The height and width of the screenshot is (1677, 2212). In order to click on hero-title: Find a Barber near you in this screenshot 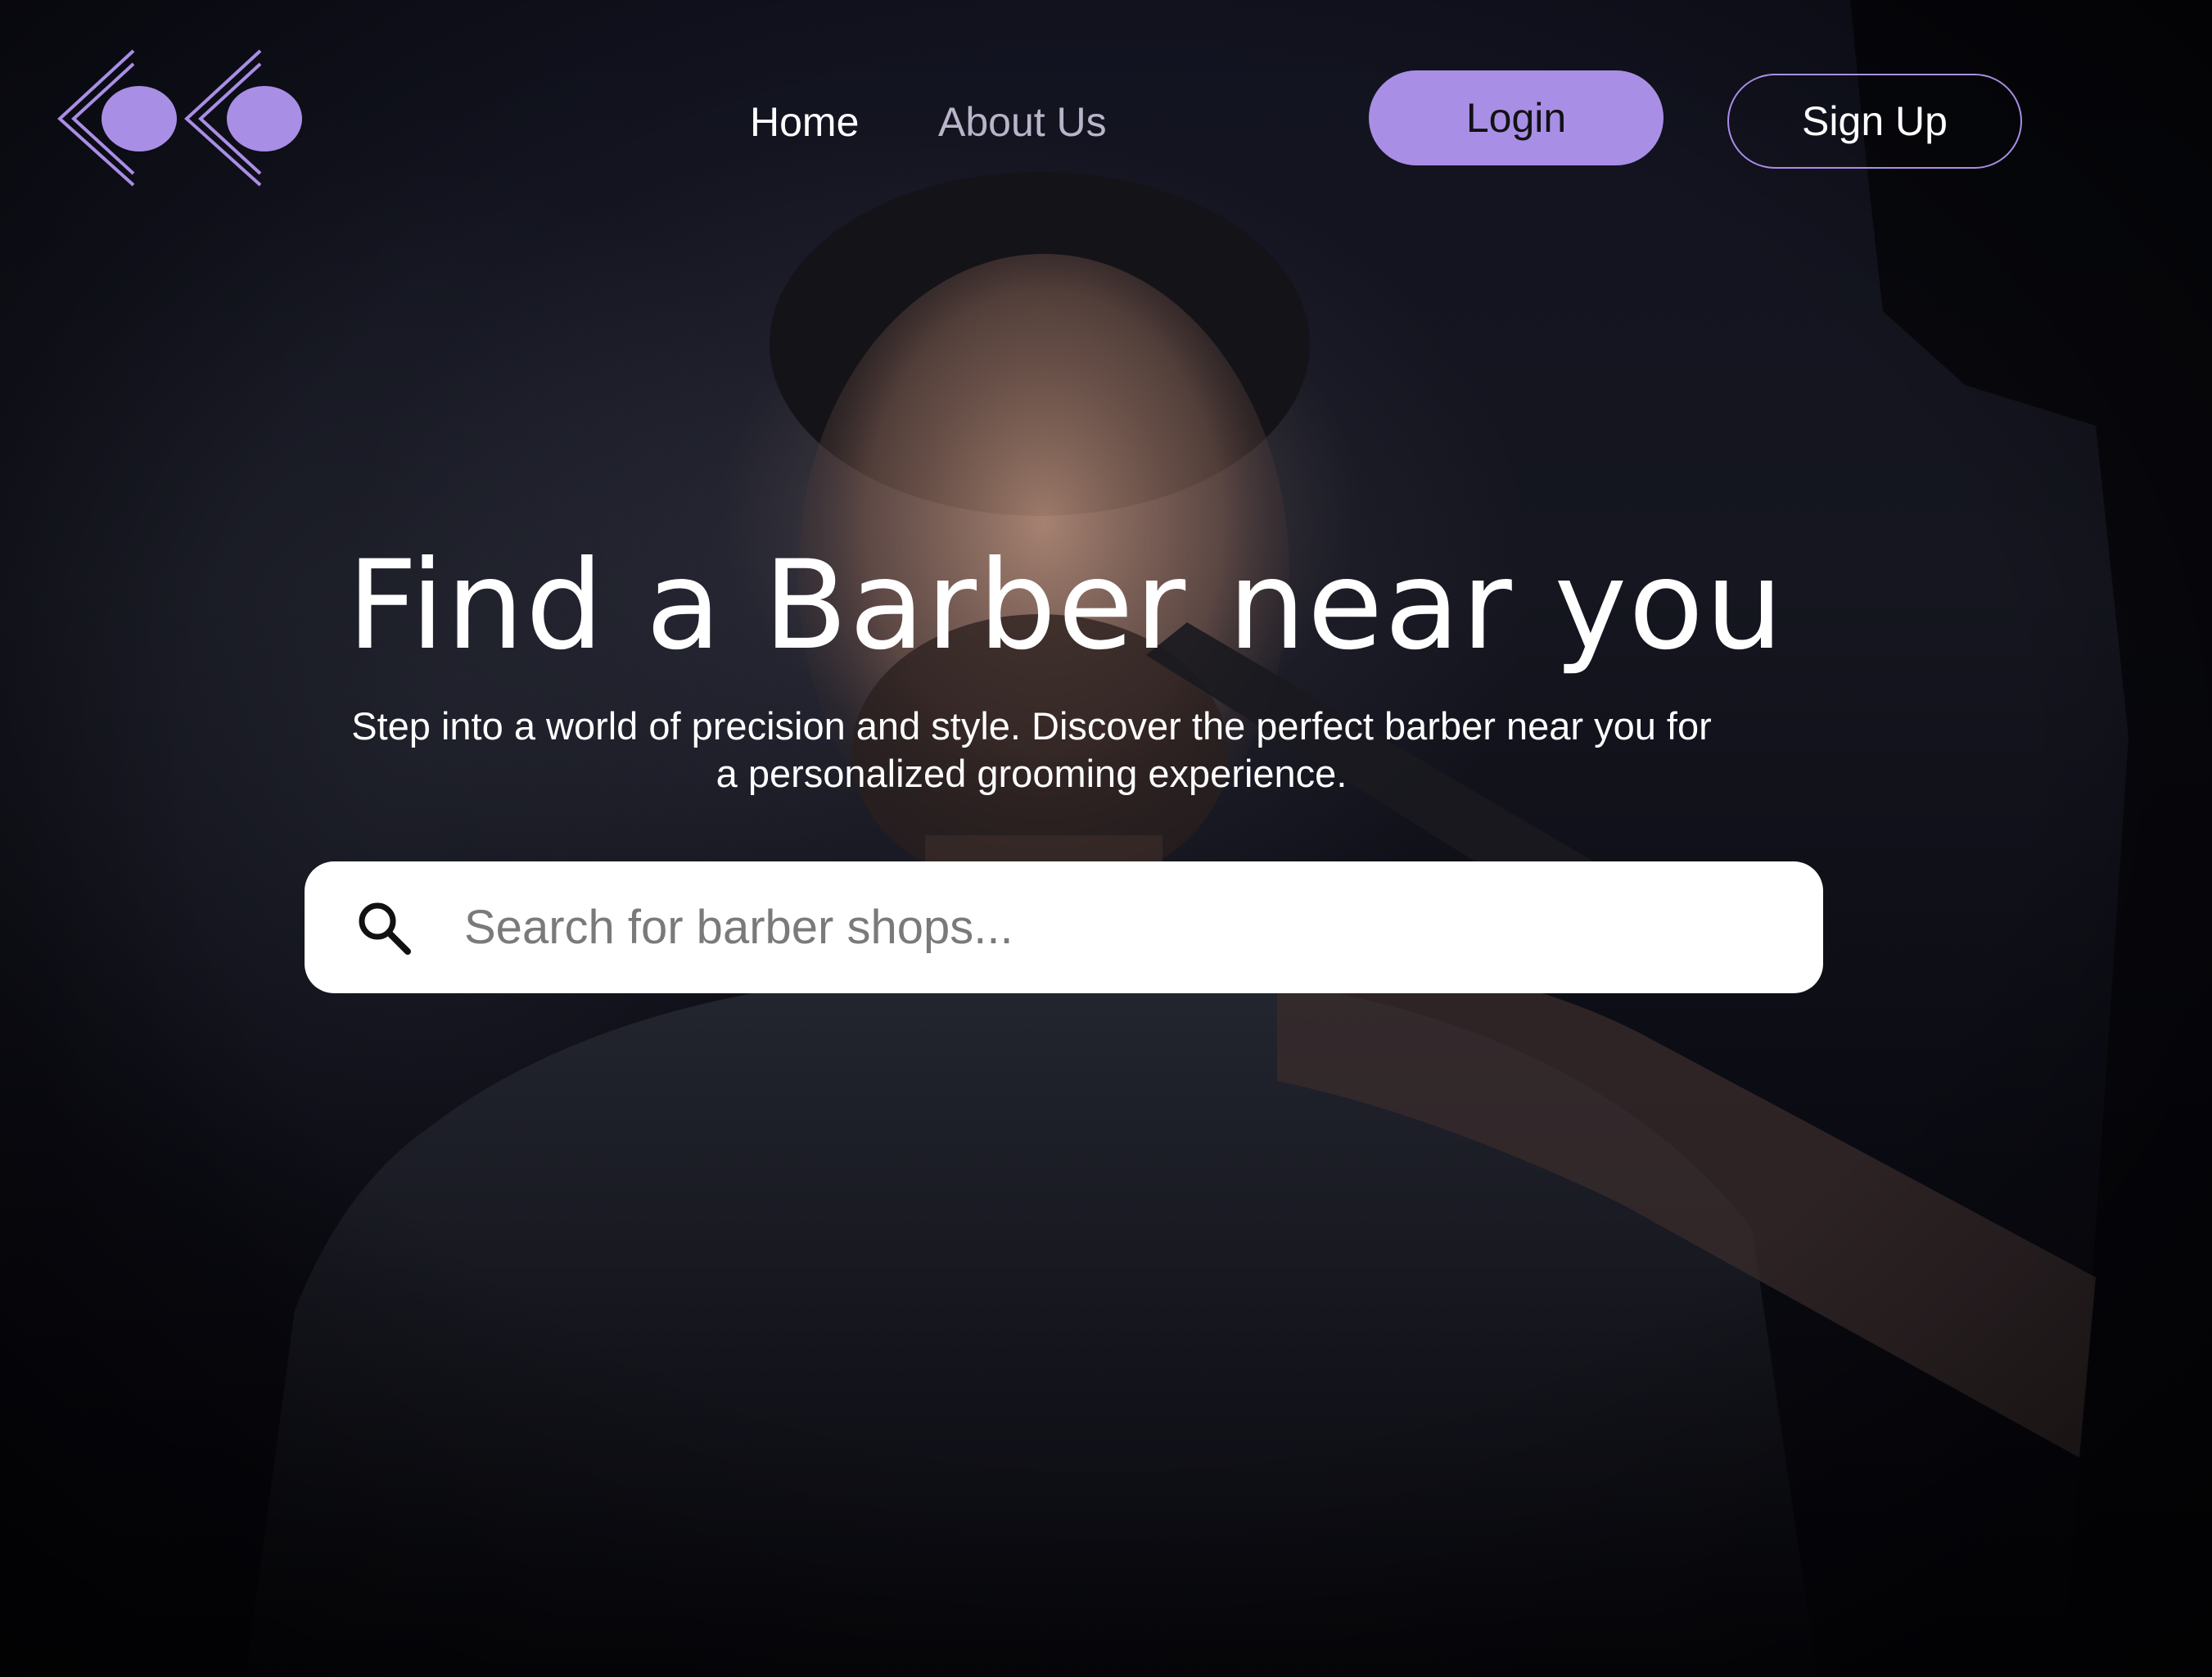, I will do `click(1066, 606)`.